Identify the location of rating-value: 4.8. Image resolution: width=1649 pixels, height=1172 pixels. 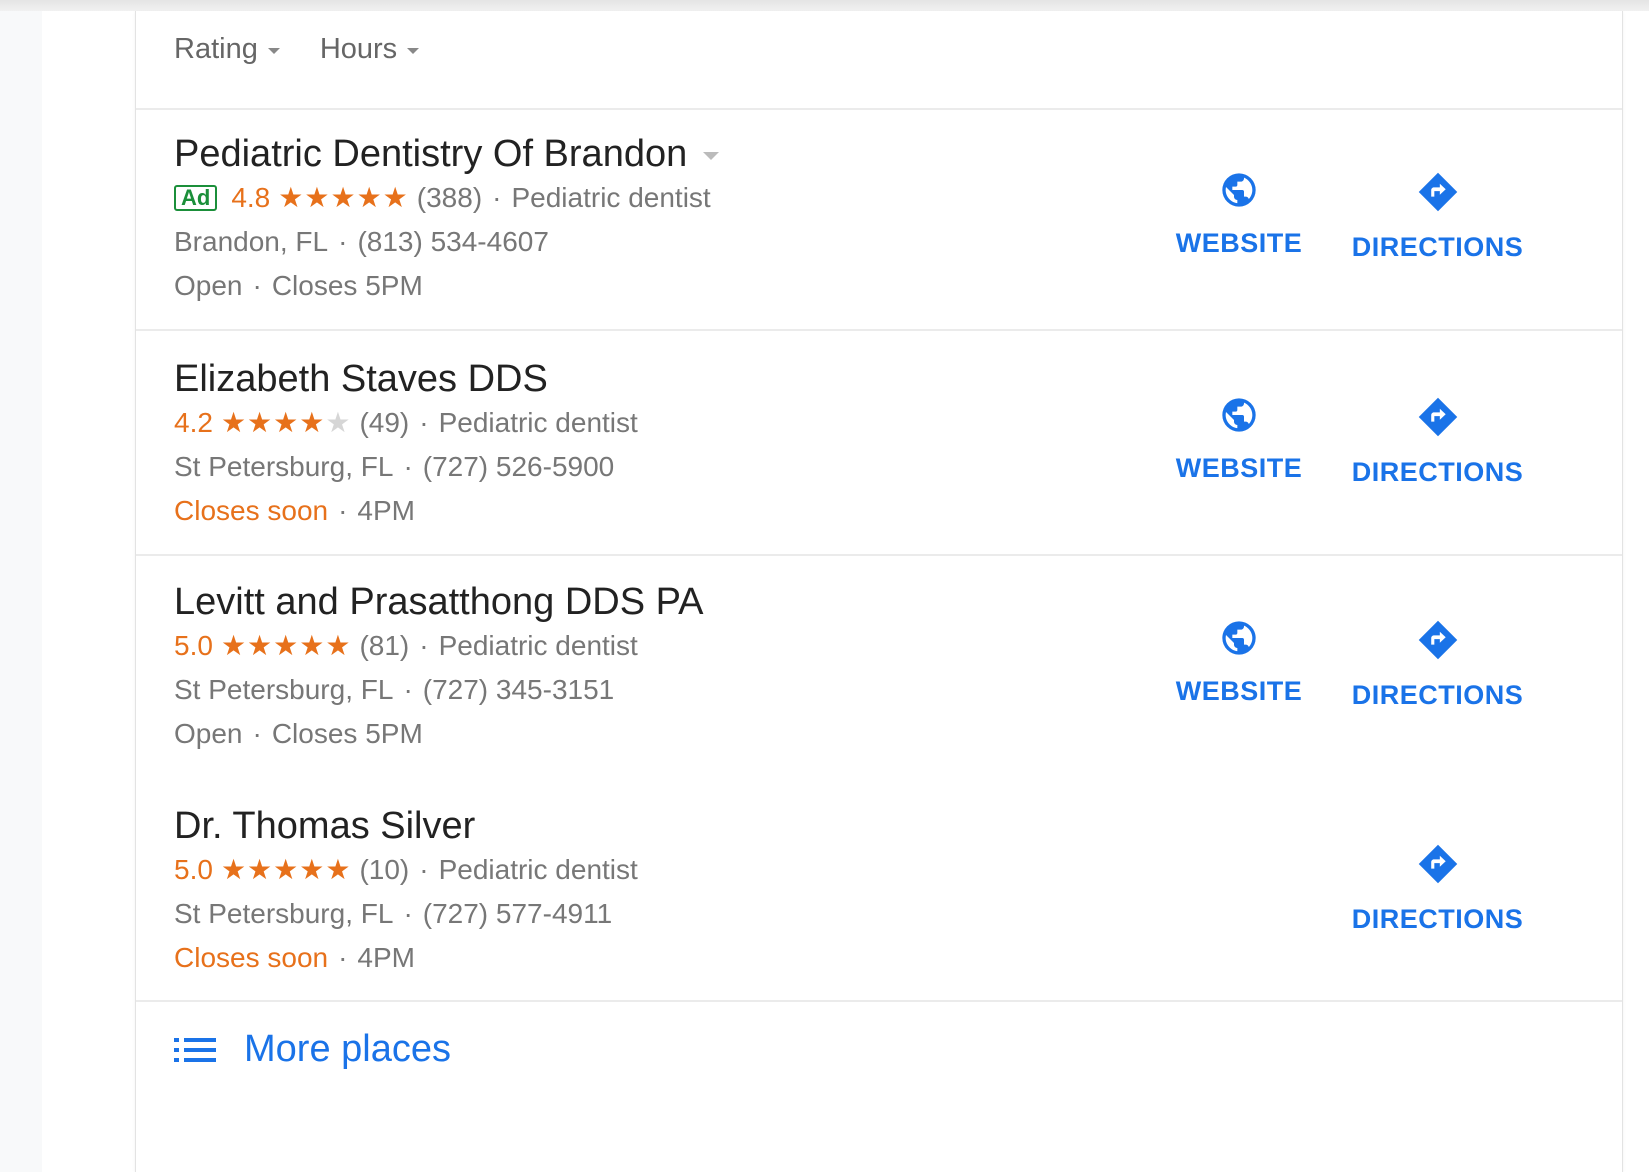
(251, 197).